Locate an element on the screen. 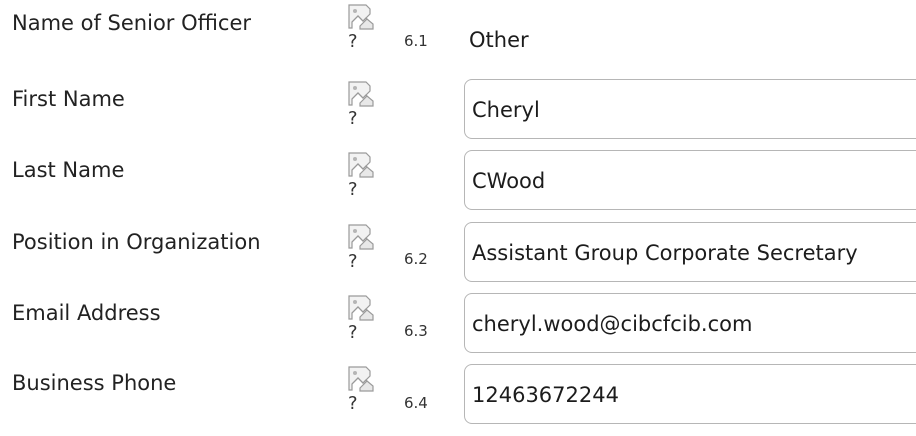 The width and height of the screenshot is (916, 436). last-name-help: ? is located at coordinates (364, 177).